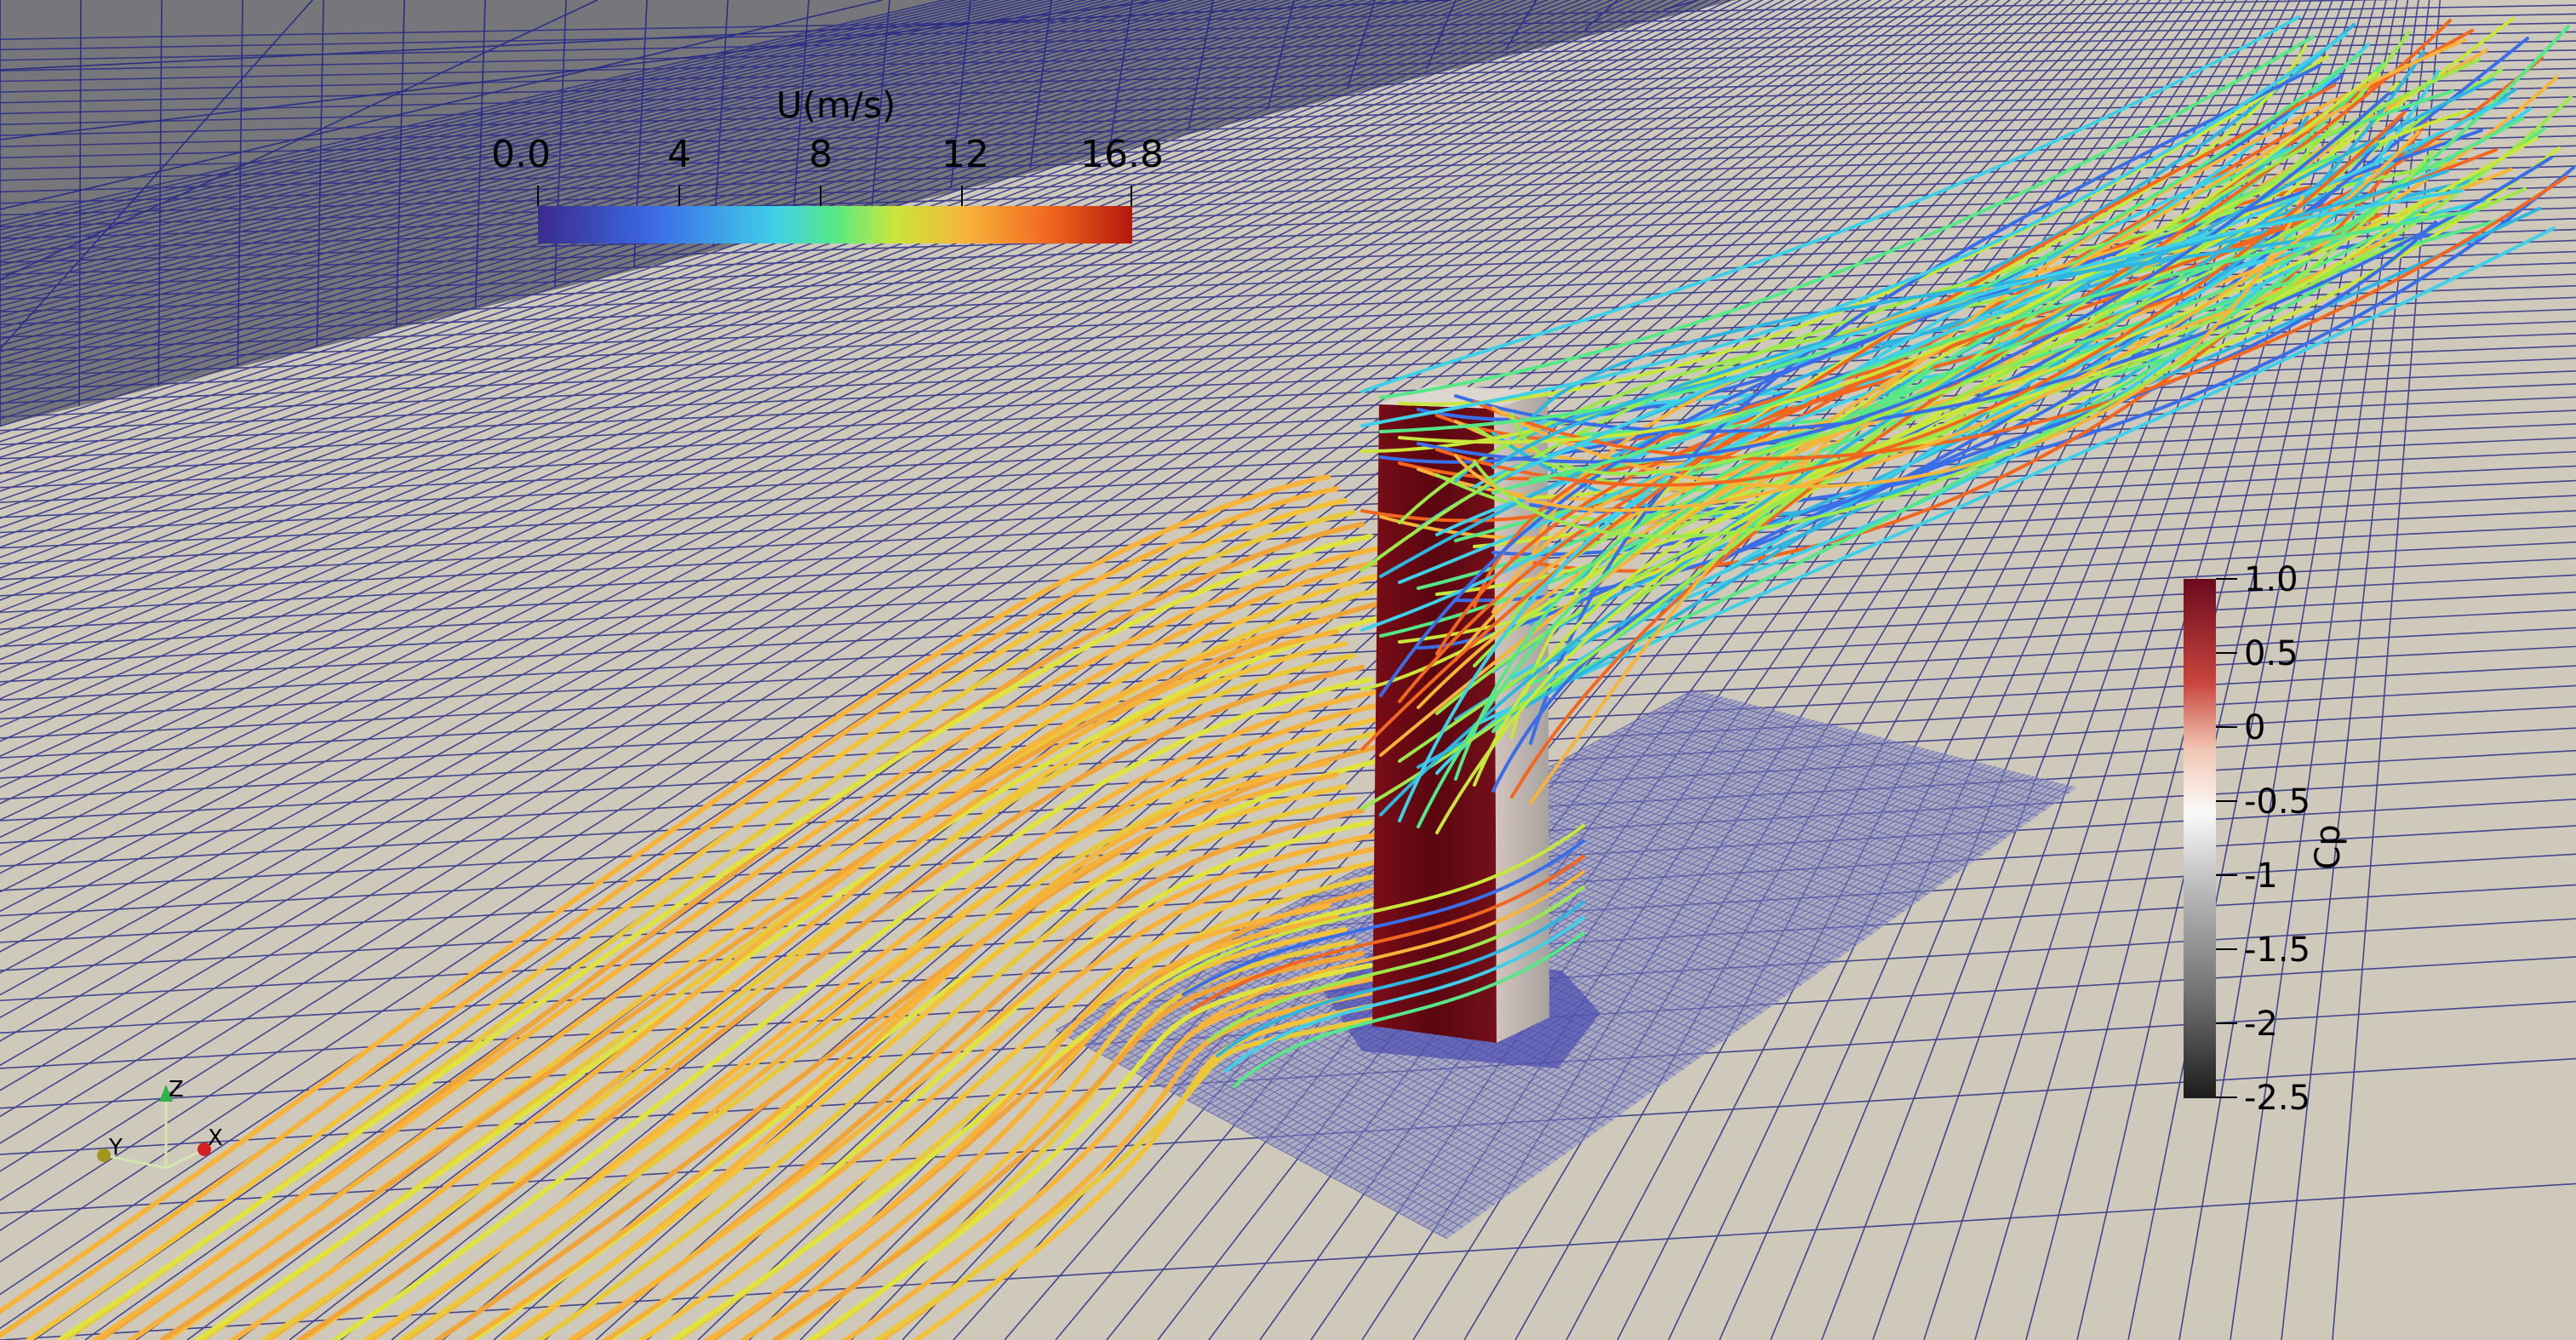 This screenshot has height=1340, width=2576. What do you see at coordinates (2261, 1024) in the screenshot?
I see `cp-tick-label: -2` at bounding box center [2261, 1024].